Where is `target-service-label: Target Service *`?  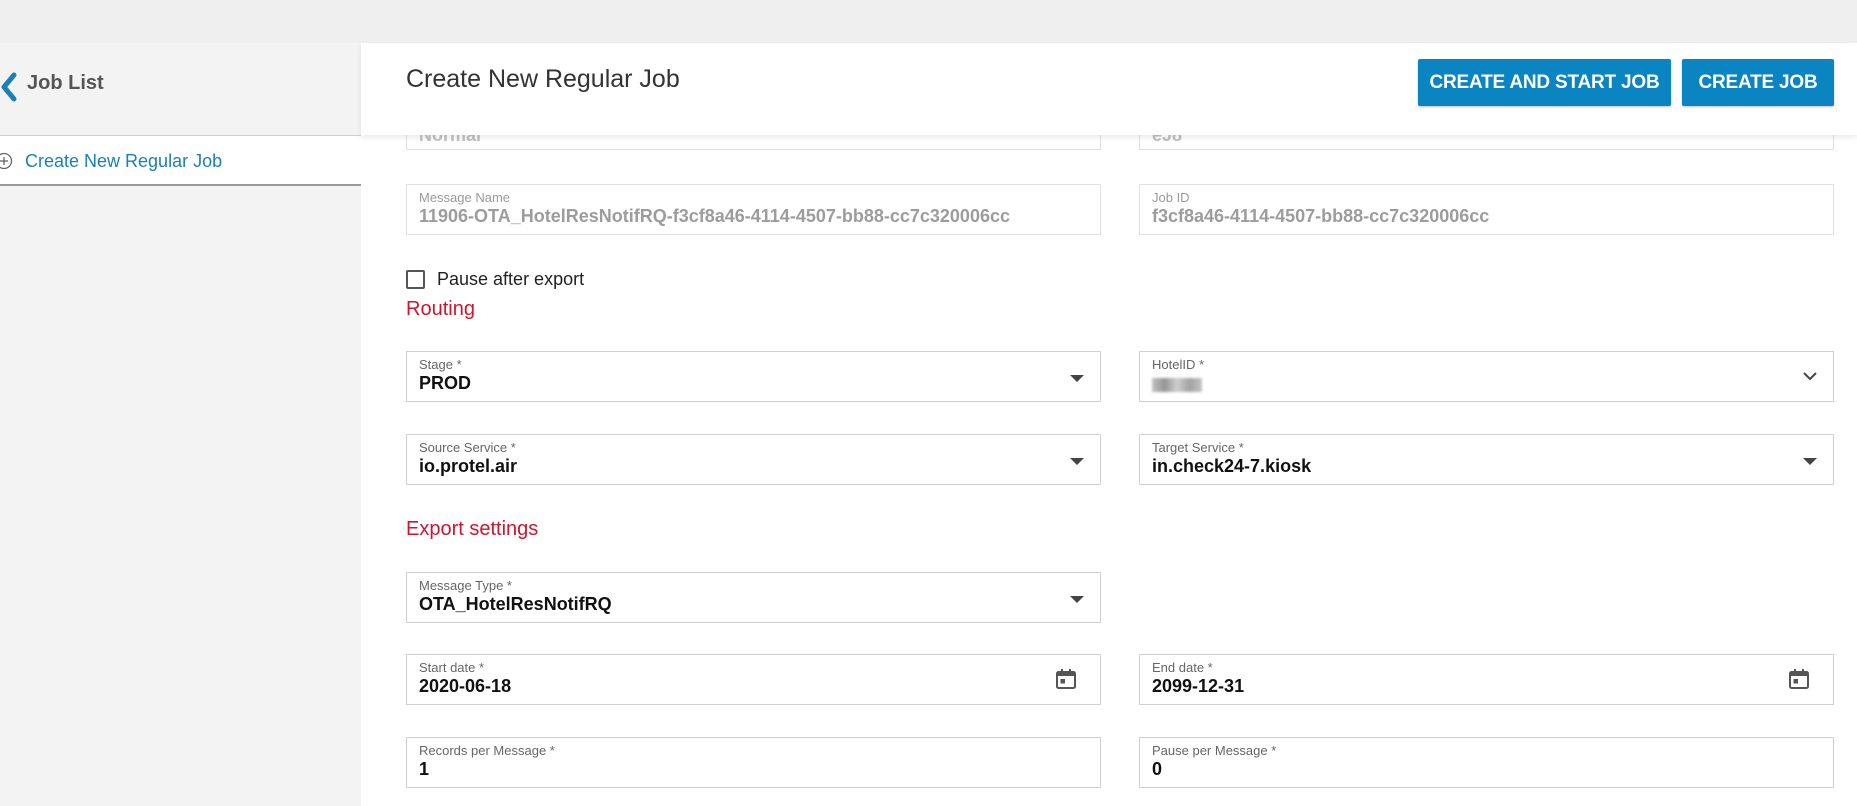
target-service-label: Target Service * is located at coordinates (1198, 447).